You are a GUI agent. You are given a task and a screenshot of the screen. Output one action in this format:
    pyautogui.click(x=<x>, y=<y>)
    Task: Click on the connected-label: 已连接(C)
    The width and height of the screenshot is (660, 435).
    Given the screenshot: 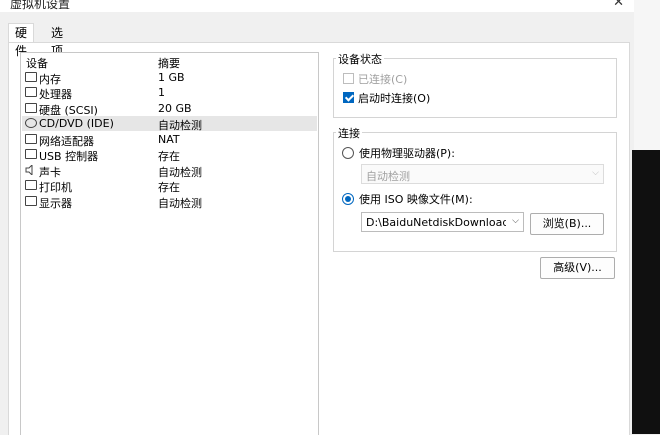 What is the action you would take?
    pyautogui.click(x=383, y=79)
    